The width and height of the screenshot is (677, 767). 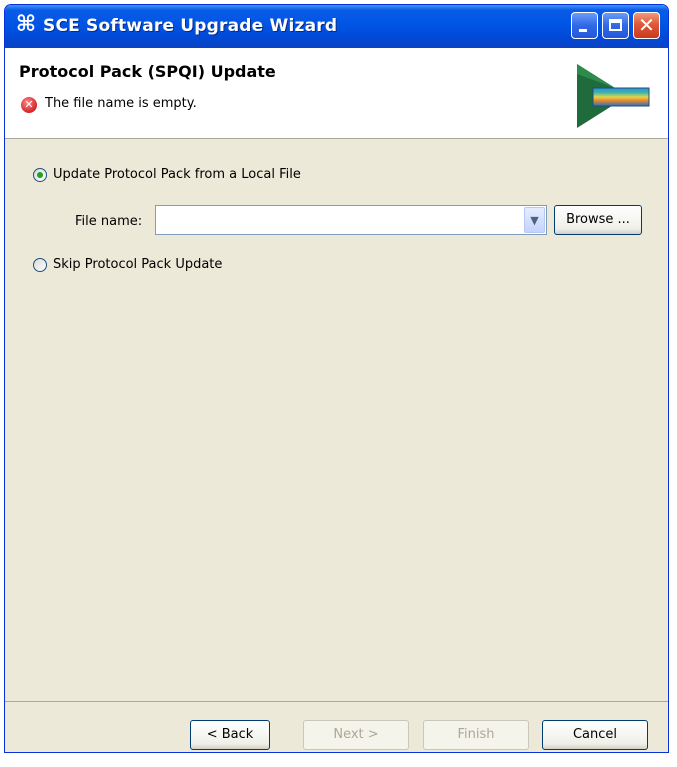 I want to click on close-icon: ✕, so click(x=646, y=25).